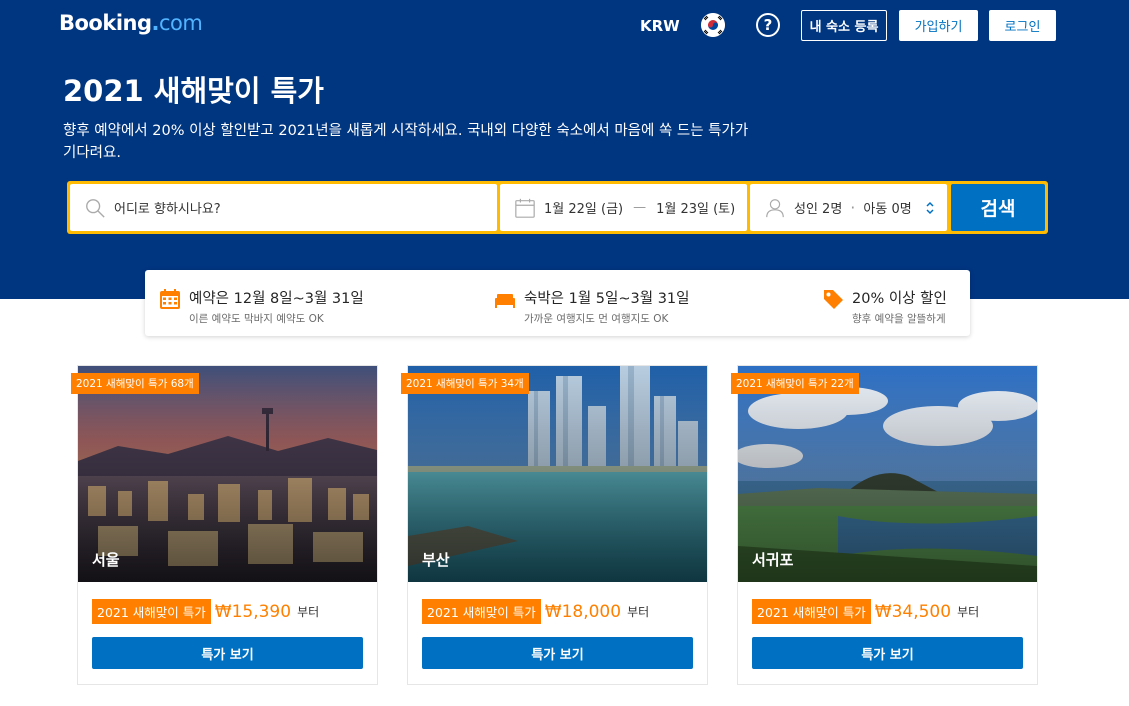 This screenshot has height=706, width=1129. I want to click on info-title: 예약은 12월 8일~3월 31일, so click(276, 299).